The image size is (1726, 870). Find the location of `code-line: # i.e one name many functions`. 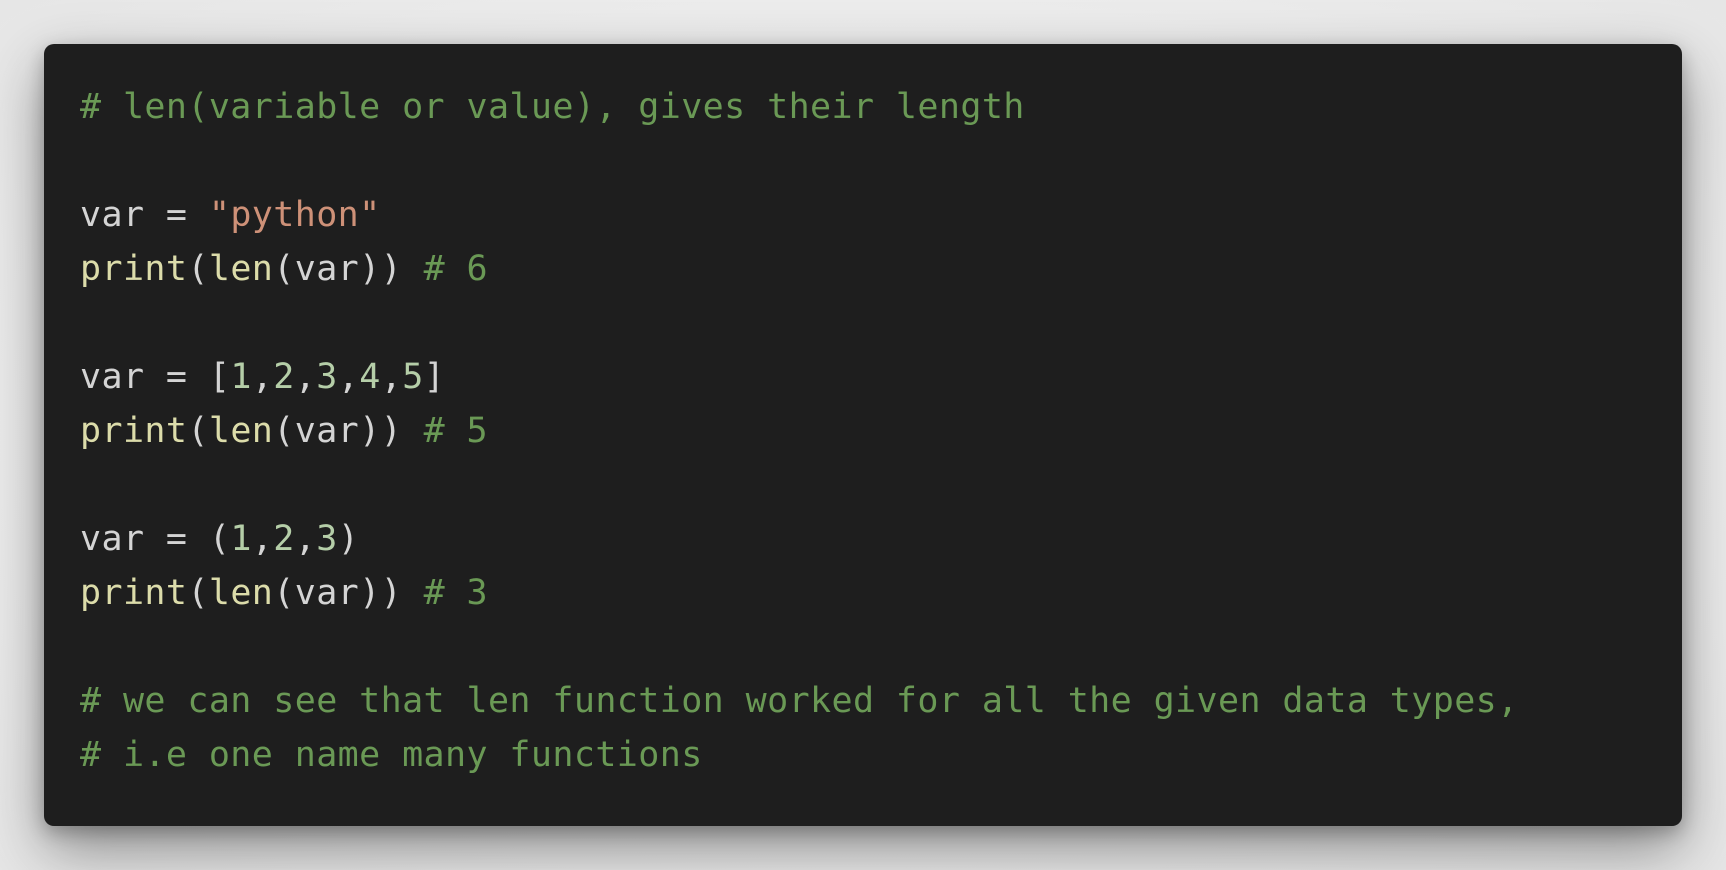

code-line: # i.e one name many functions is located at coordinates (863, 755).